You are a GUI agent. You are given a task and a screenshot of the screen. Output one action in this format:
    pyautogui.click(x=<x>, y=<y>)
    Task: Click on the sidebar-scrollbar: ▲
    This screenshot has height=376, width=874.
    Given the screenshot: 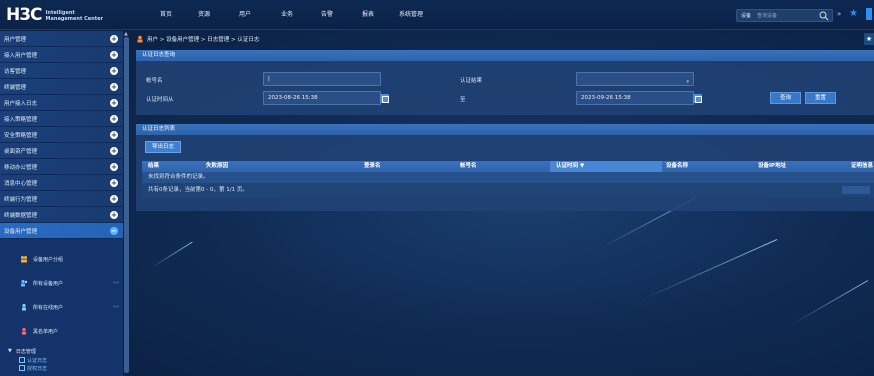 What is the action you would take?
    pyautogui.click(x=126, y=203)
    